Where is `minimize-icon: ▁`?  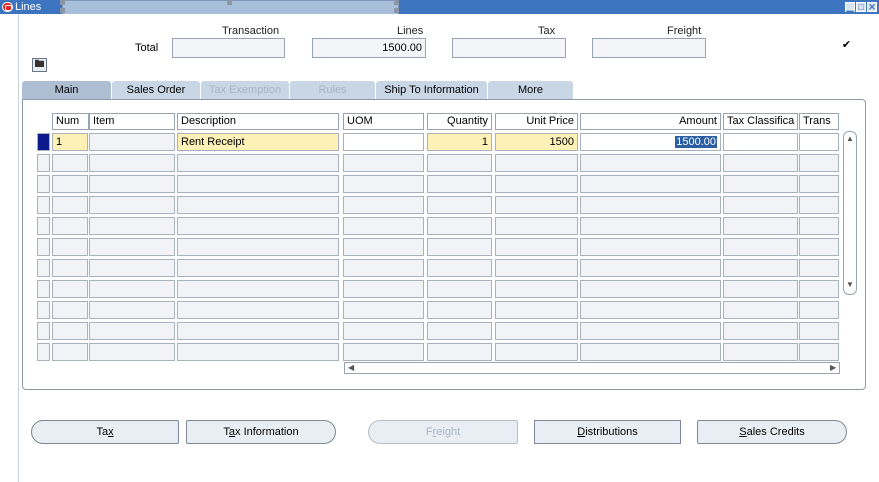 minimize-icon: ▁ is located at coordinates (850, 7).